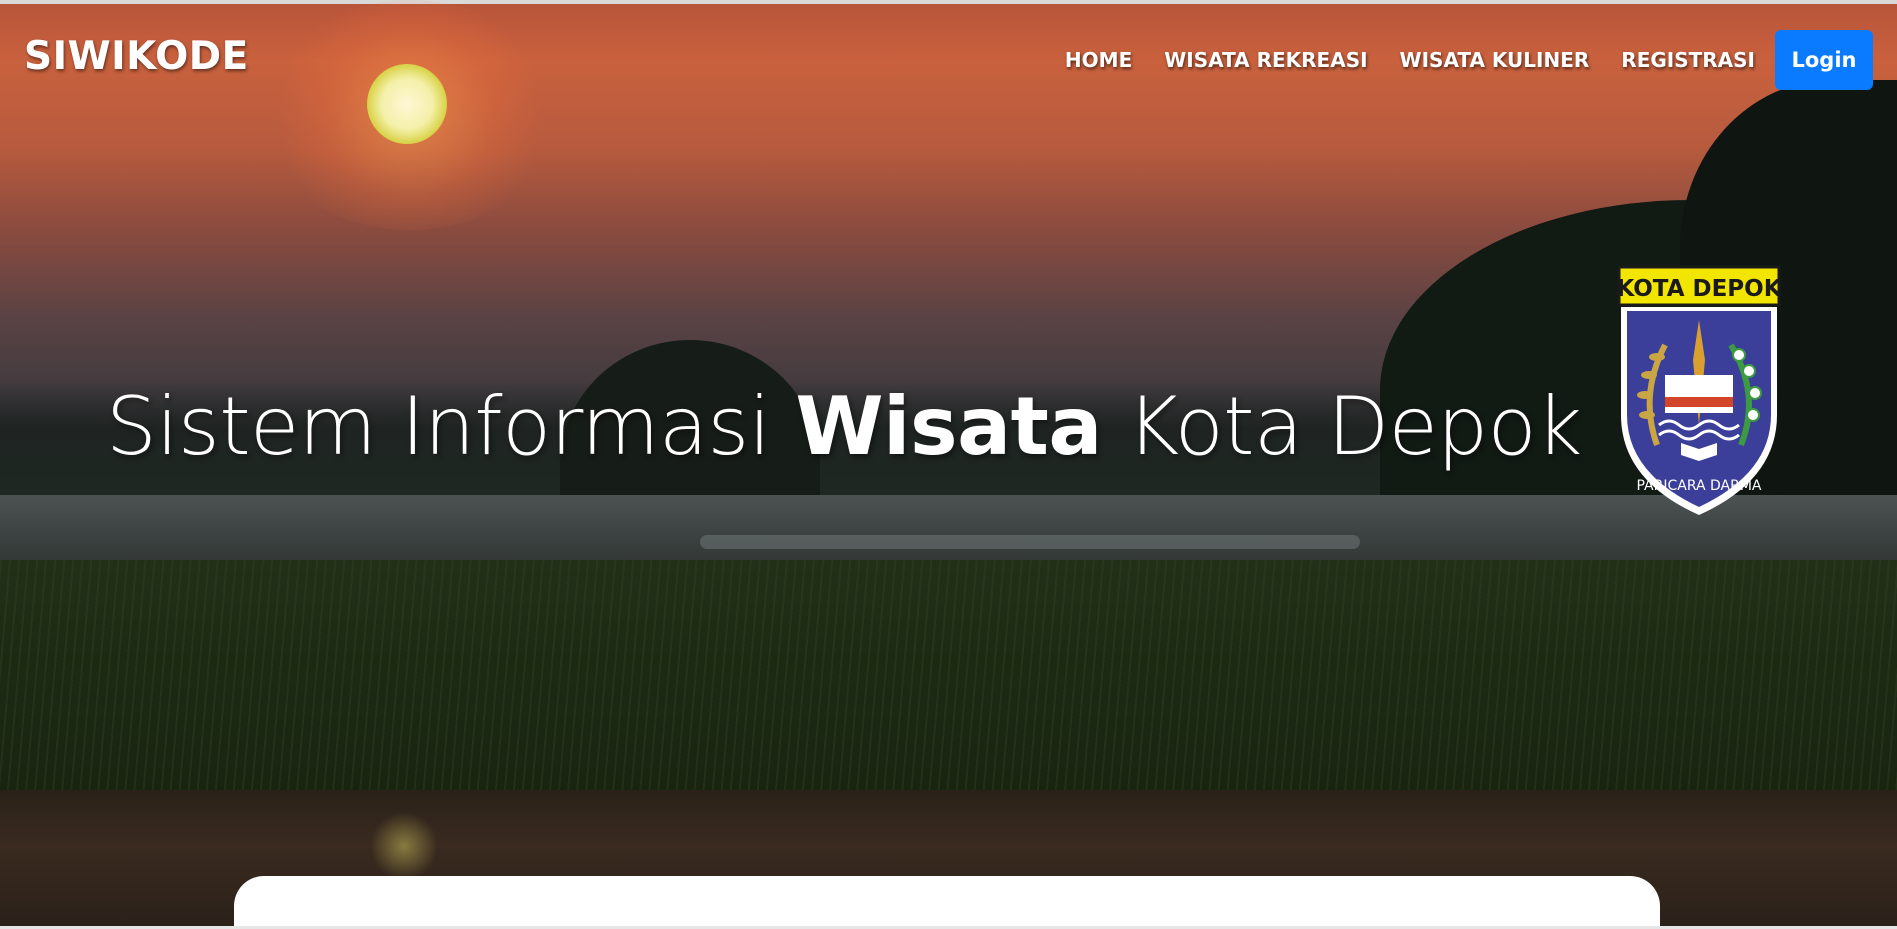 Image resolution: width=1897 pixels, height=929 pixels. I want to click on water-shine, so click(1030, 542).